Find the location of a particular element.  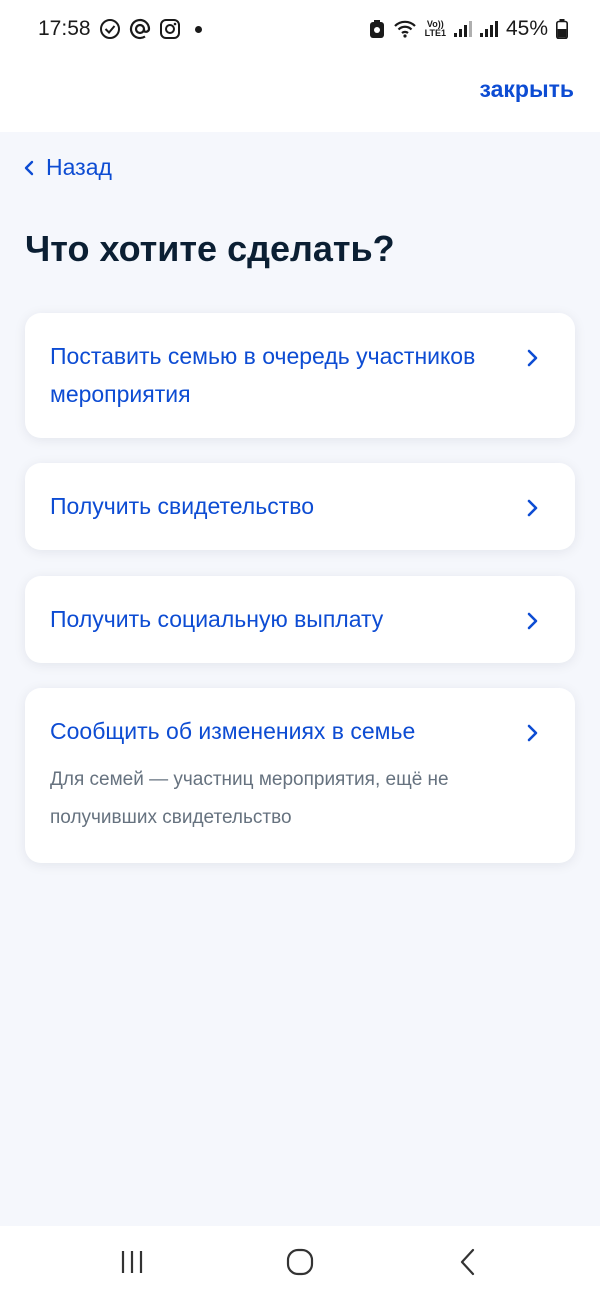

back-link-label: Назад is located at coordinates (79, 167).